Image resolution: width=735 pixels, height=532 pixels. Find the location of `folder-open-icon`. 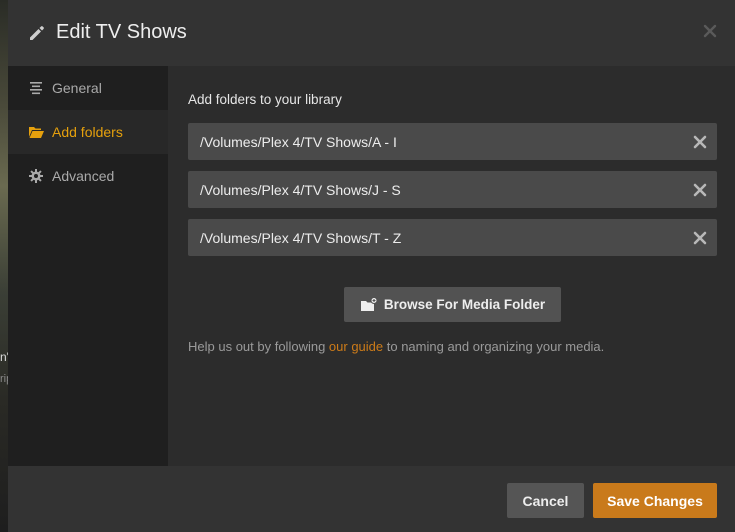

folder-open-icon is located at coordinates (36, 132).